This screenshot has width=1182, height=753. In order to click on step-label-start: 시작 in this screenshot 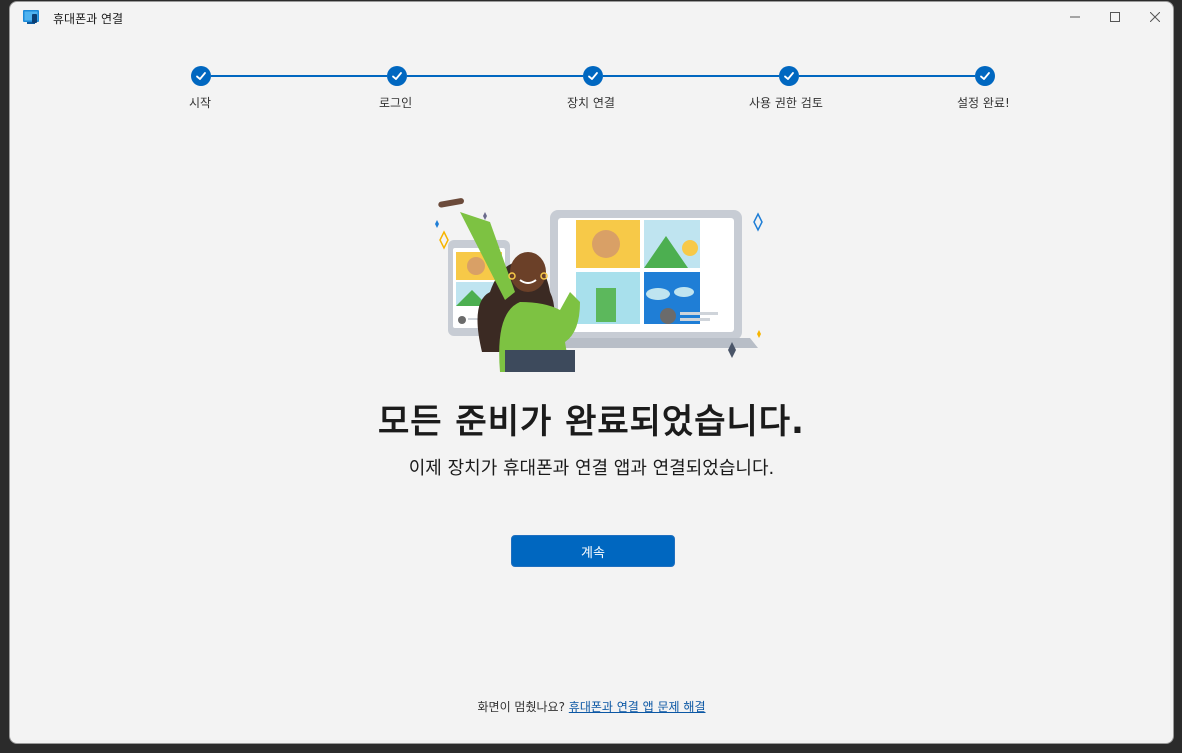, I will do `click(200, 103)`.